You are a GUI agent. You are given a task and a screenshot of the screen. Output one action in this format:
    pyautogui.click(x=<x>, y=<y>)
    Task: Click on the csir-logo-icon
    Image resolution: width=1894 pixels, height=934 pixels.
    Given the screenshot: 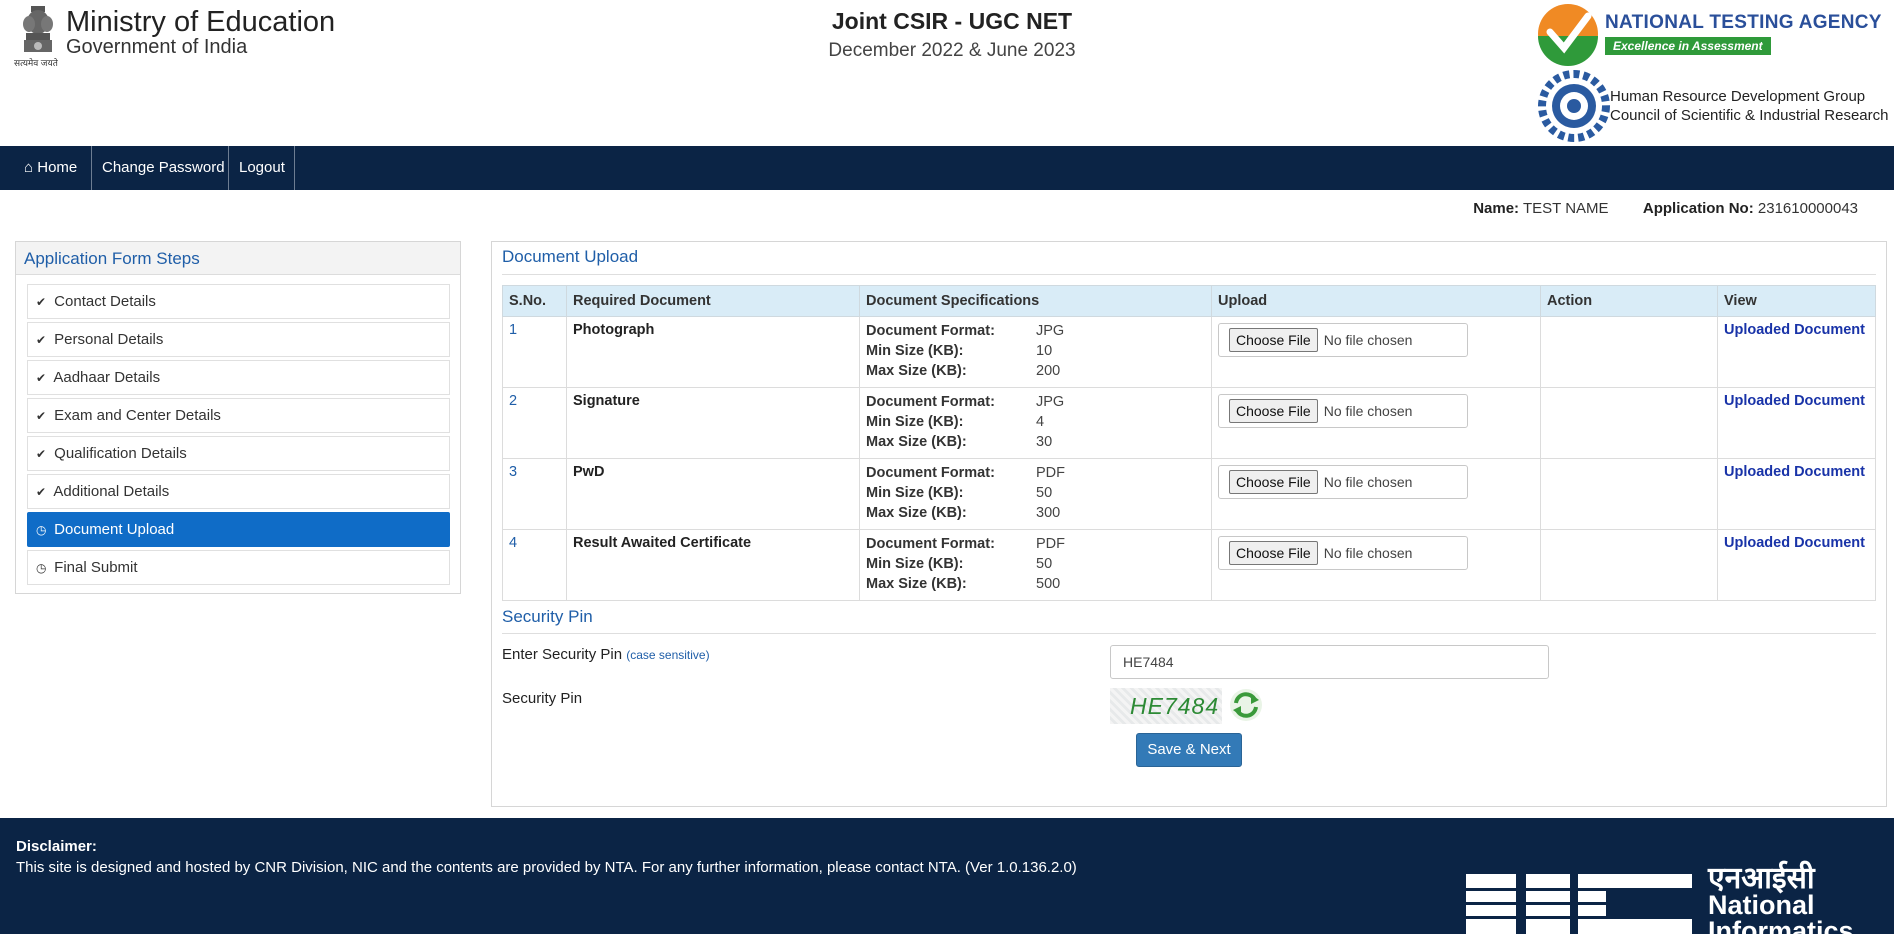 What is the action you would take?
    pyautogui.click(x=1574, y=106)
    